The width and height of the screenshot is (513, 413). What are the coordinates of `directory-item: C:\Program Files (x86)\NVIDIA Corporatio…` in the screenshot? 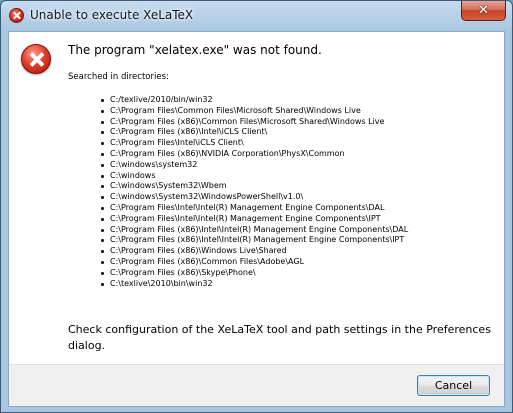 It's located at (298, 154).